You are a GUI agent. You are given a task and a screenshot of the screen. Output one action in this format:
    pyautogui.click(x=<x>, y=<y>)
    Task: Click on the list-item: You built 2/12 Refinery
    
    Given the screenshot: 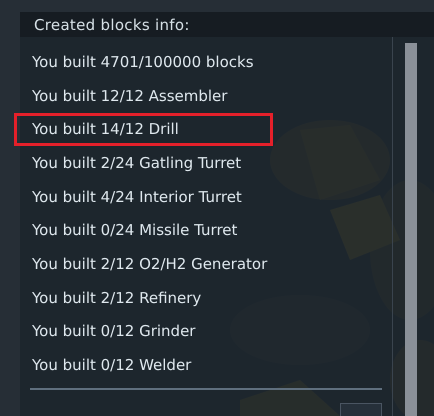 What is the action you would take?
    pyautogui.click(x=117, y=297)
    